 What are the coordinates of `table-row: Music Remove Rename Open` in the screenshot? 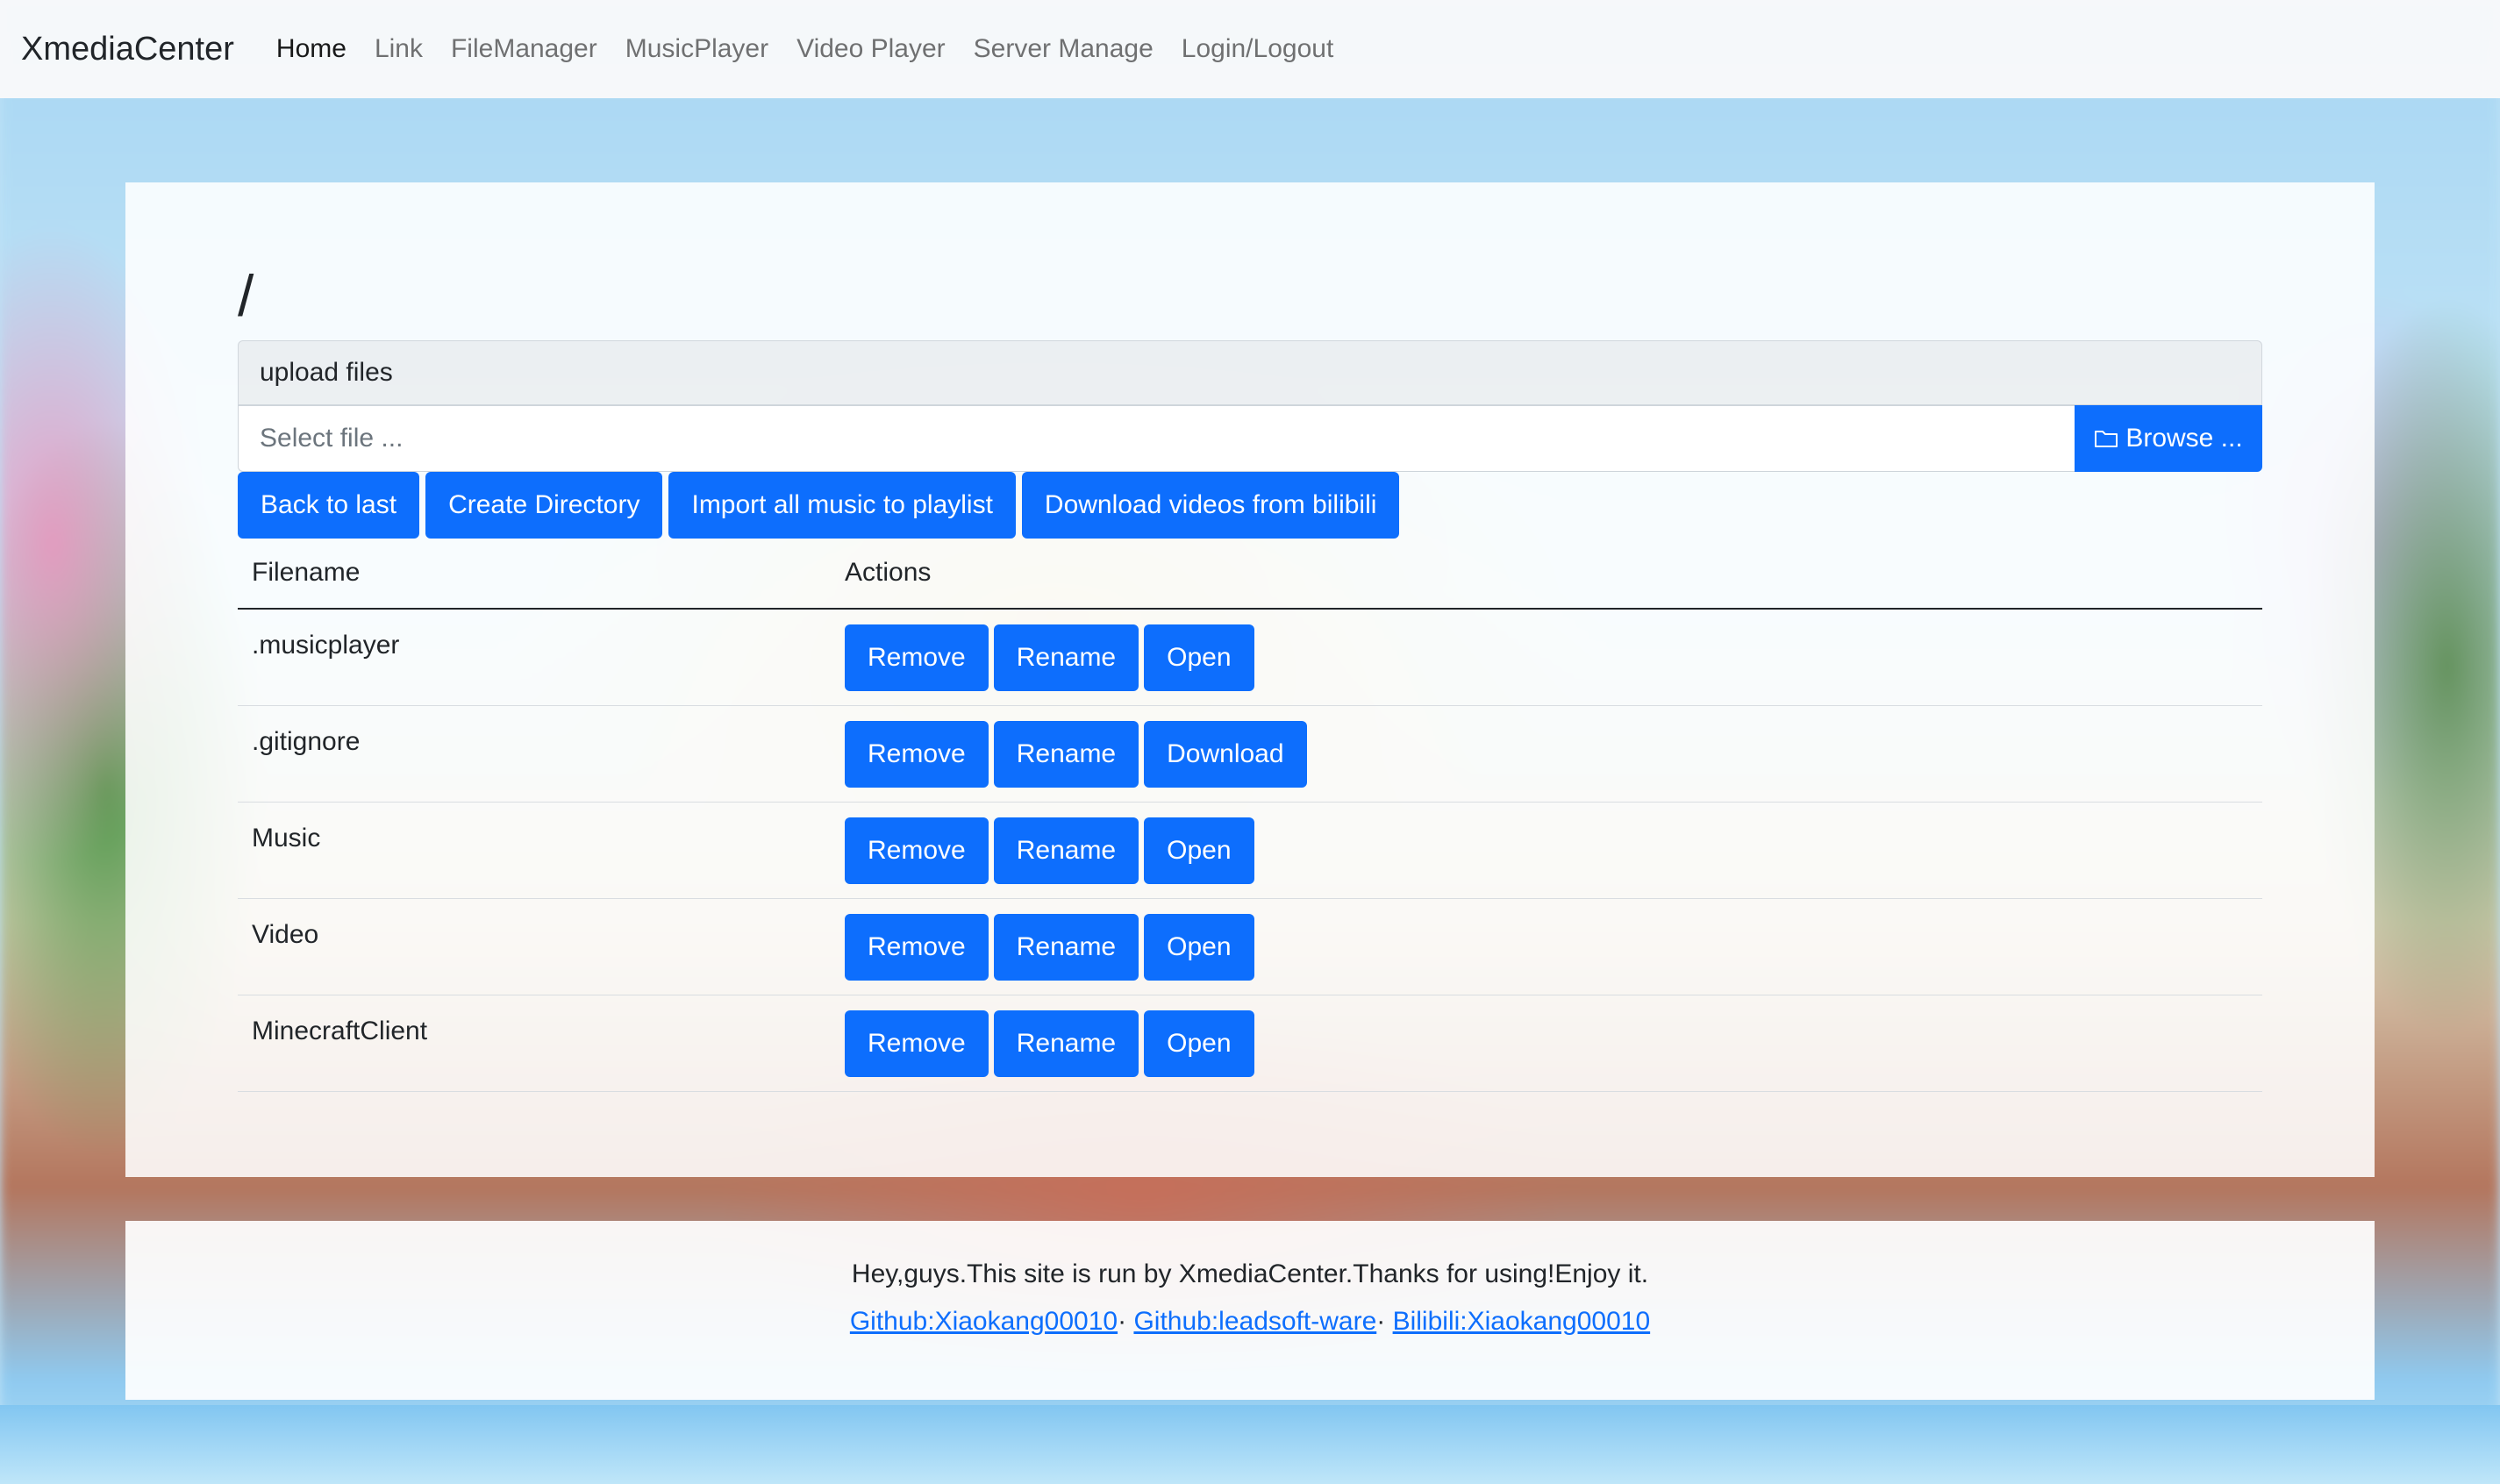 It's located at (1250, 851).